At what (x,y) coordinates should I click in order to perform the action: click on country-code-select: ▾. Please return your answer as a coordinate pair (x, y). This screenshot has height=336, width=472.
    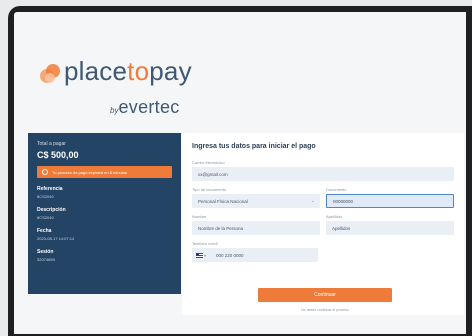
    Looking at the image, I should click on (201, 255).